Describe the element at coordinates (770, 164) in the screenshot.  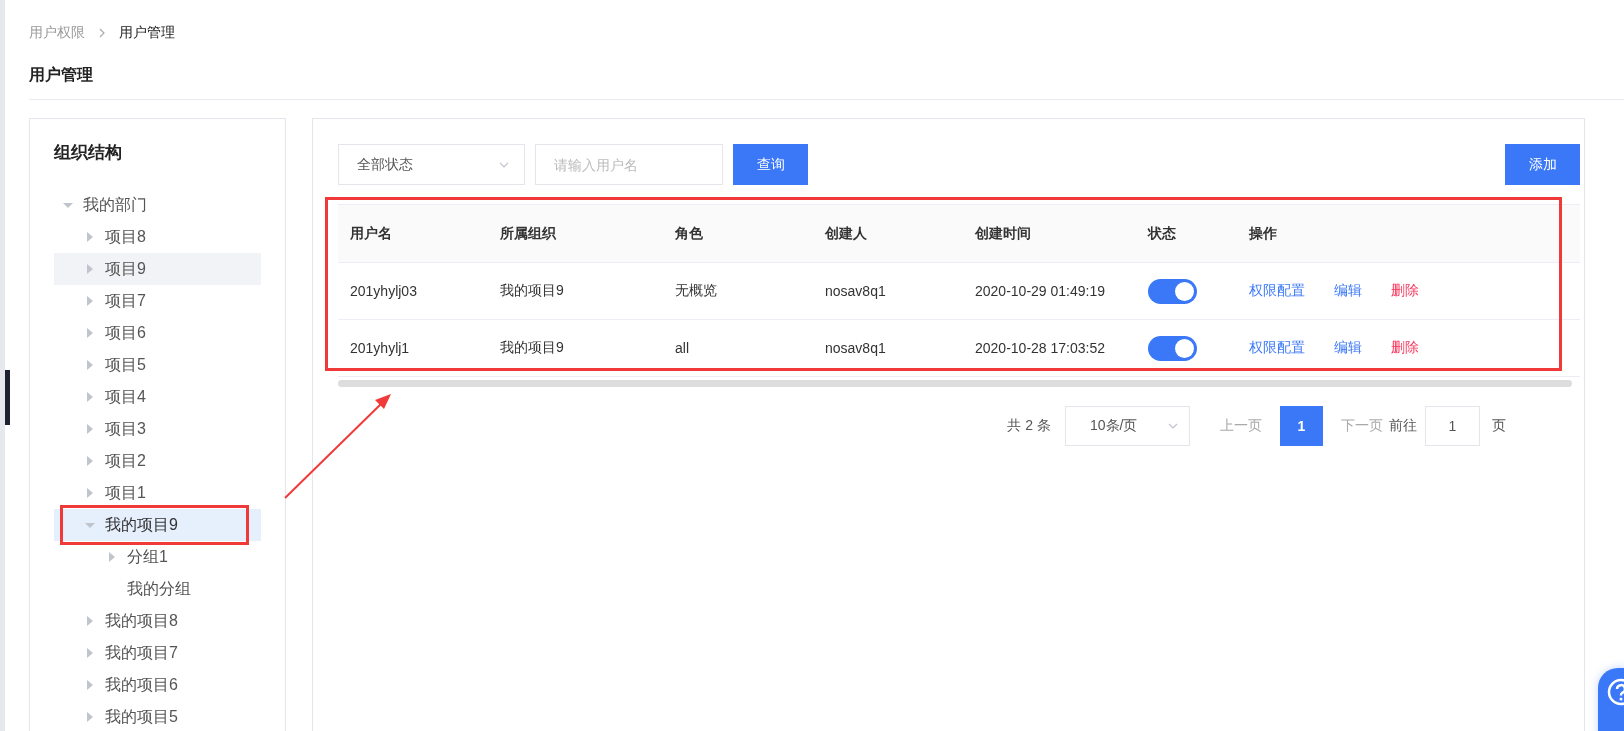
I see `search-button: 查询` at that location.